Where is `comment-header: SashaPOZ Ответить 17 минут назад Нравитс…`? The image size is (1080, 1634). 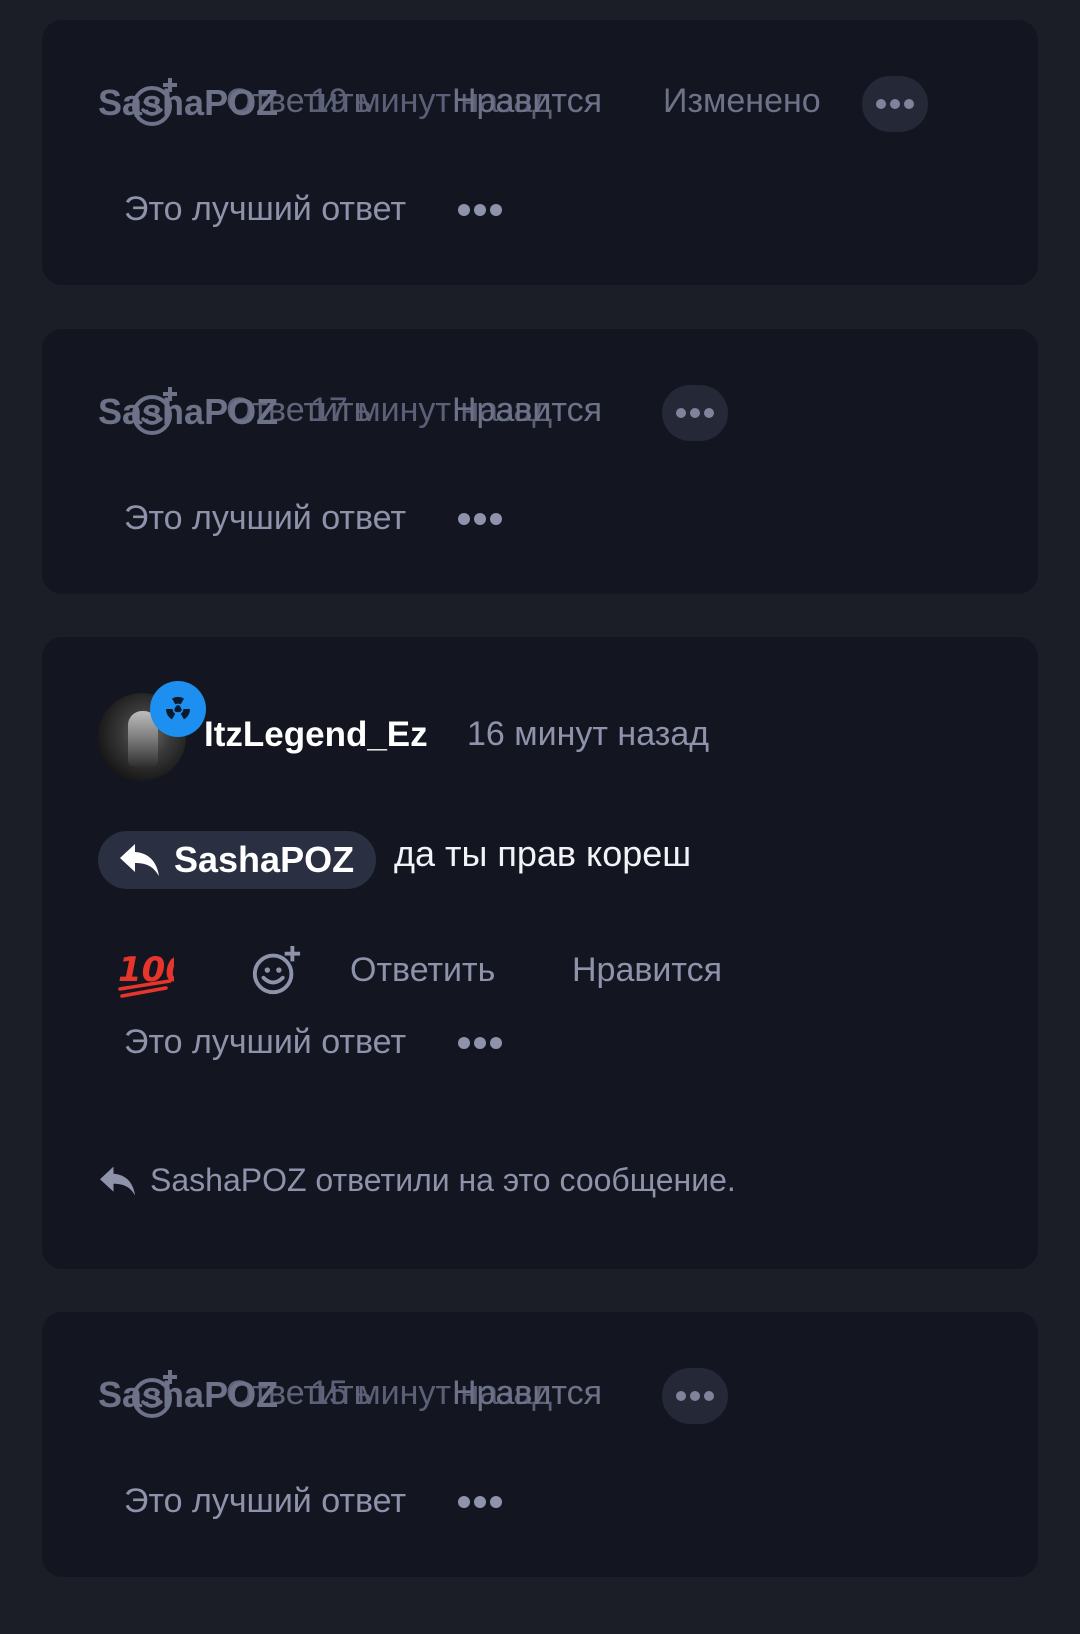
comment-header: SashaPOZ Ответить 17 минут назад Нравитс… is located at coordinates (508, 415).